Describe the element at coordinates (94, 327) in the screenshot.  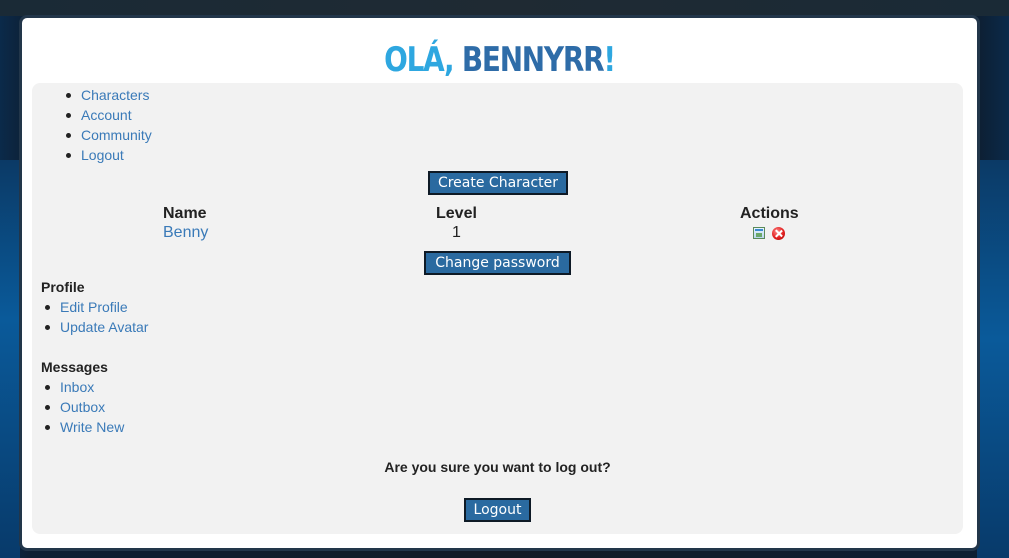
I see `profile-item-update-avatar: Update Avatar` at that location.